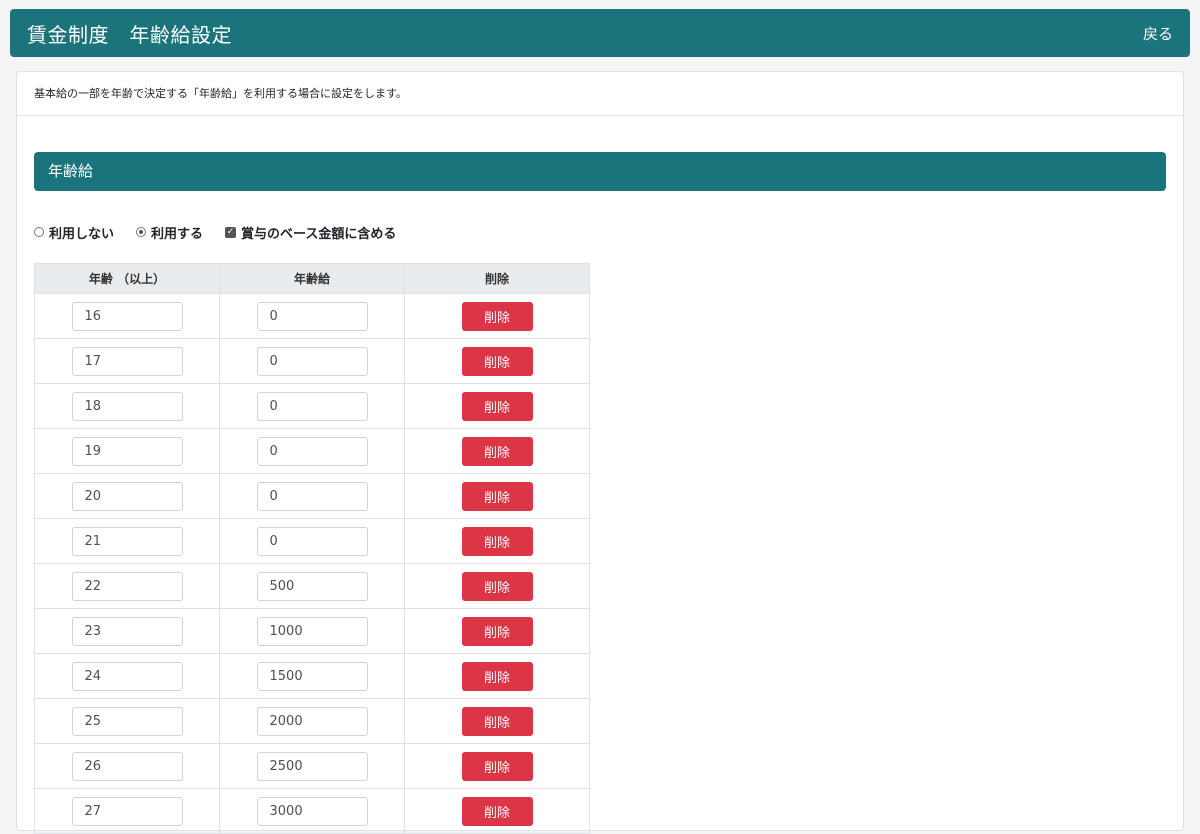  Describe the element at coordinates (39, 232) in the screenshot. I see `radio-not-use` at that location.